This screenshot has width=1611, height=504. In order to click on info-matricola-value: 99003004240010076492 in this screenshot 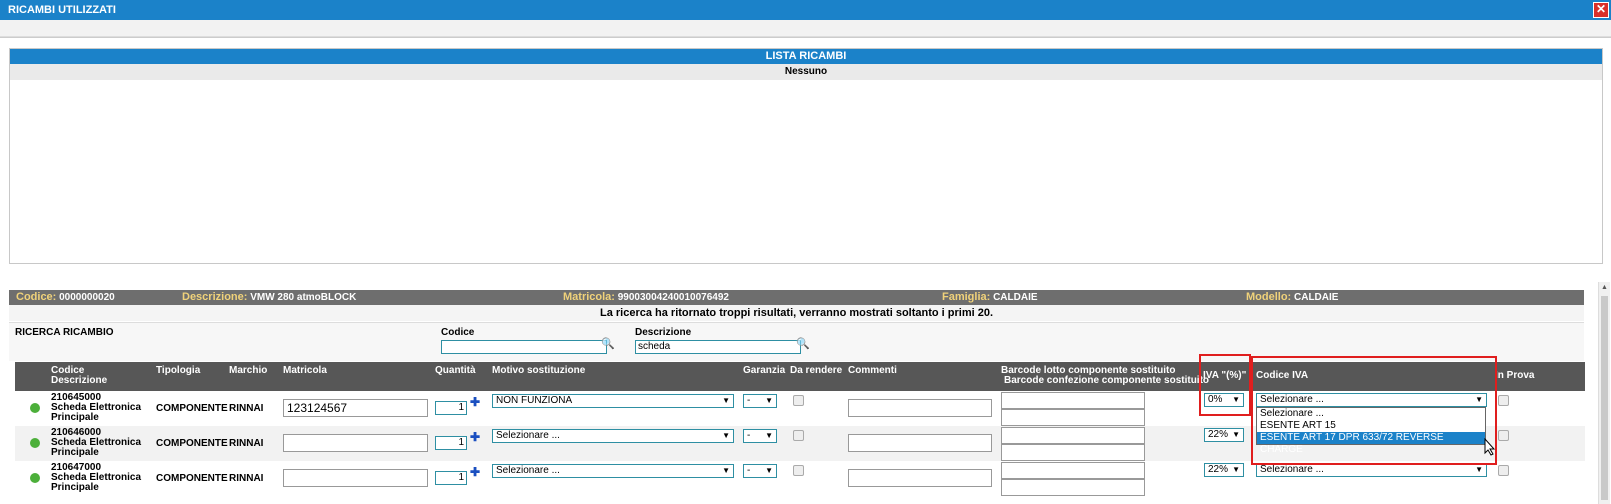, I will do `click(673, 297)`.